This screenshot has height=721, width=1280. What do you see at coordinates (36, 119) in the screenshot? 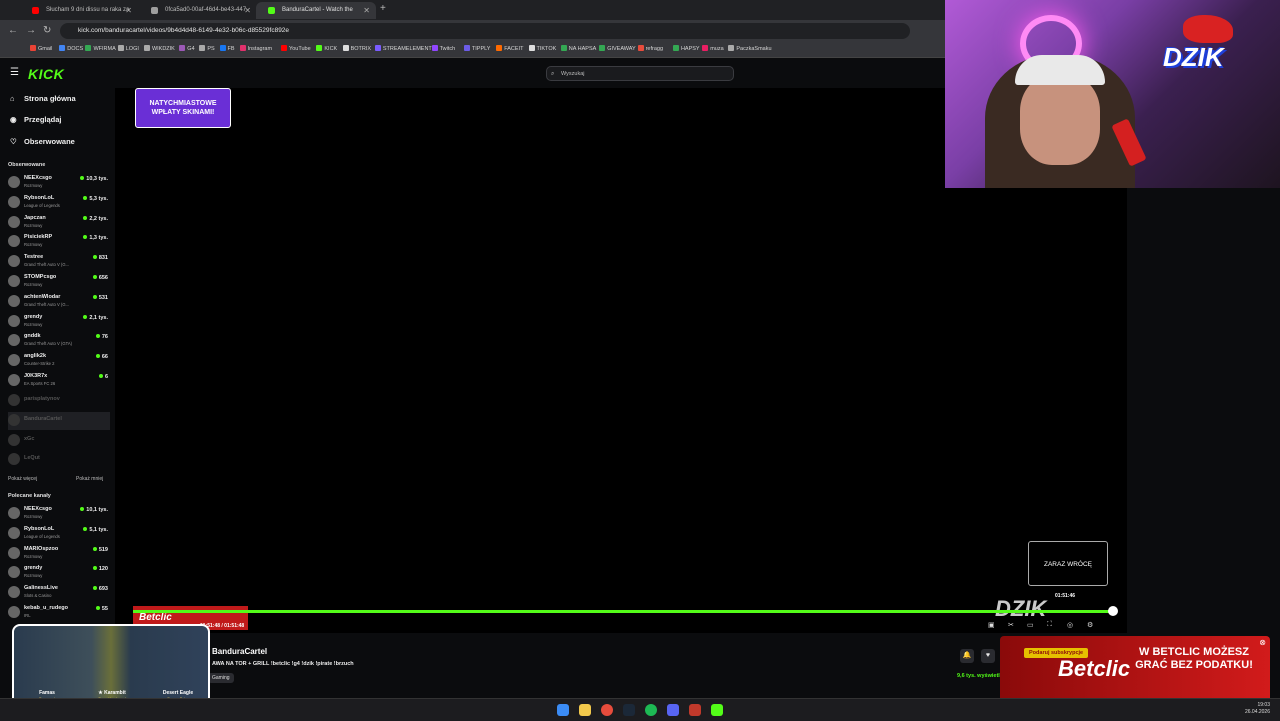
I see `nav-browse: ◉ Przeglądaj` at bounding box center [36, 119].